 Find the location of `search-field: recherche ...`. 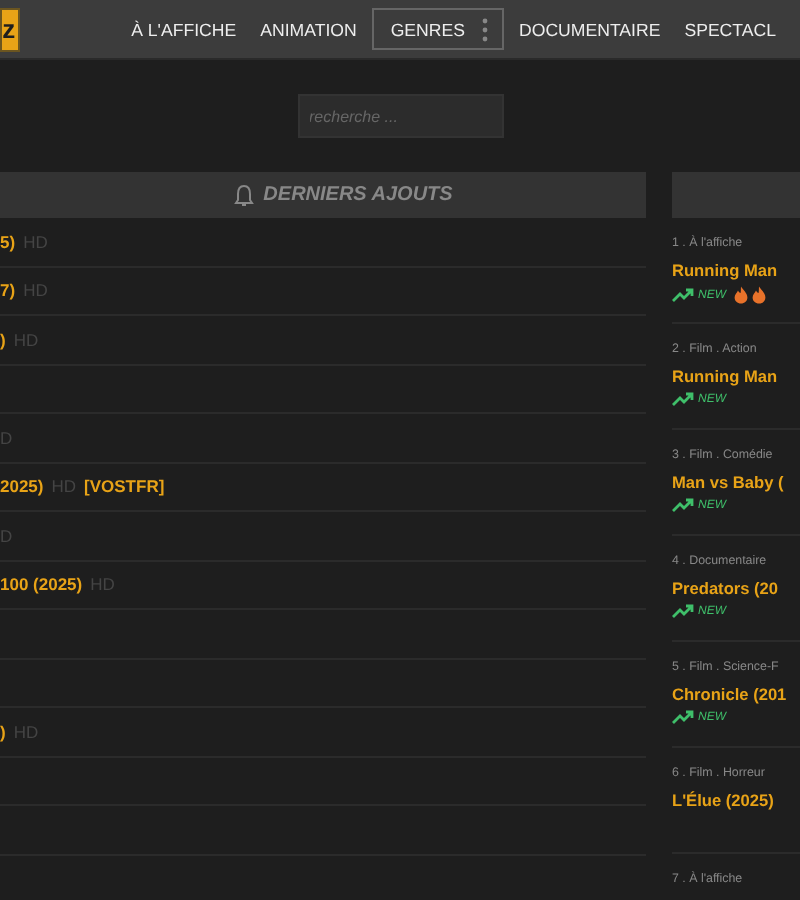

search-field: recherche ... is located at coordinates (400, 116).